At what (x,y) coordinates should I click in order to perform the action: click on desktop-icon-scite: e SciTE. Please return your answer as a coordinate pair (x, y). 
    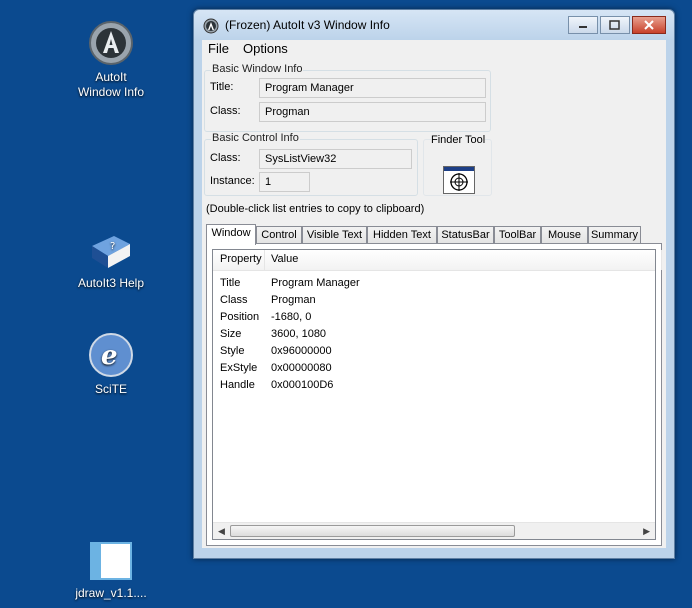
    Looking at the image, I should click on (111, 364).